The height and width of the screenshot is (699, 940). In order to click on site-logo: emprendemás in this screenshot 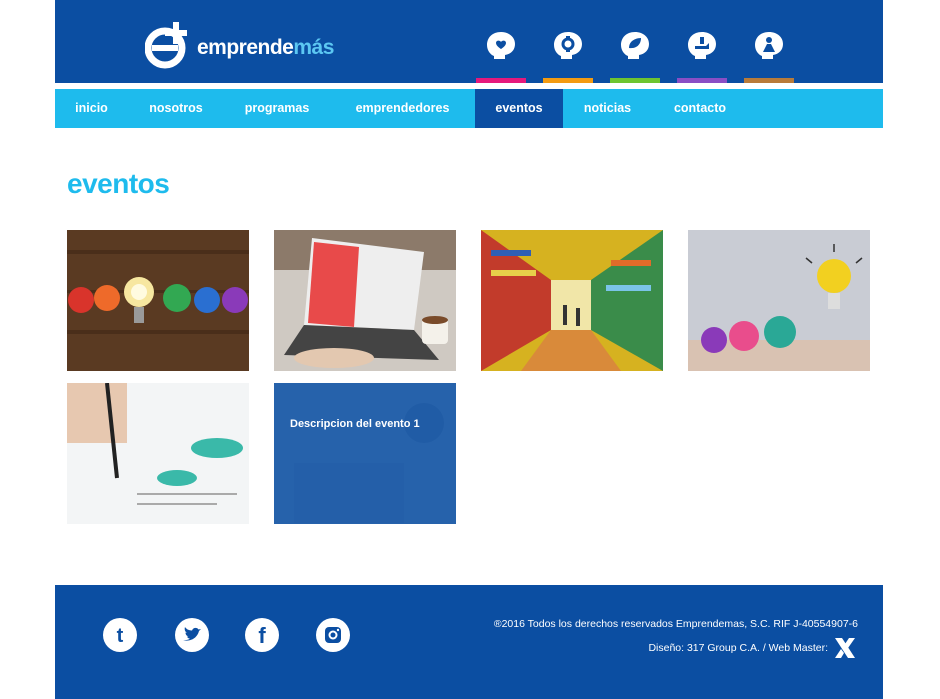, I will do `click(239, 46)`.